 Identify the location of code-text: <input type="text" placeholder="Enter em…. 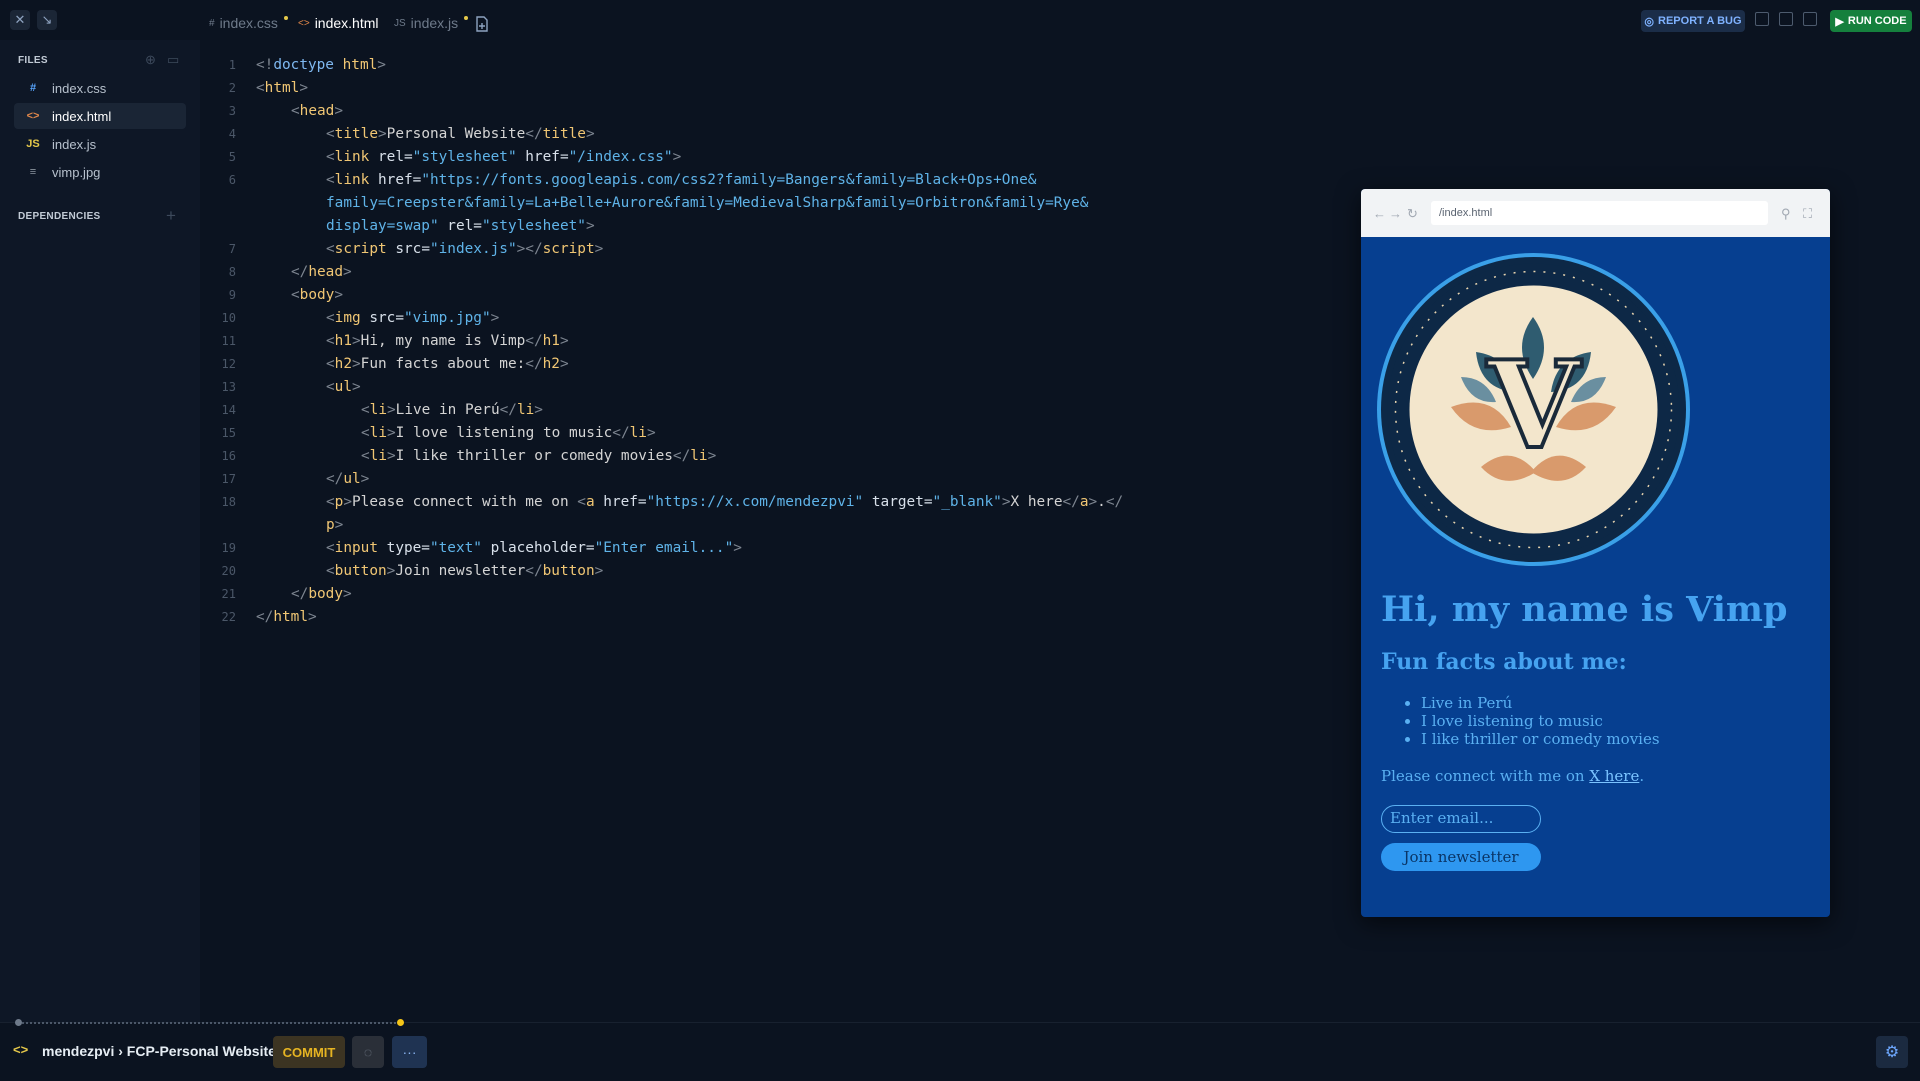
(534, 548).